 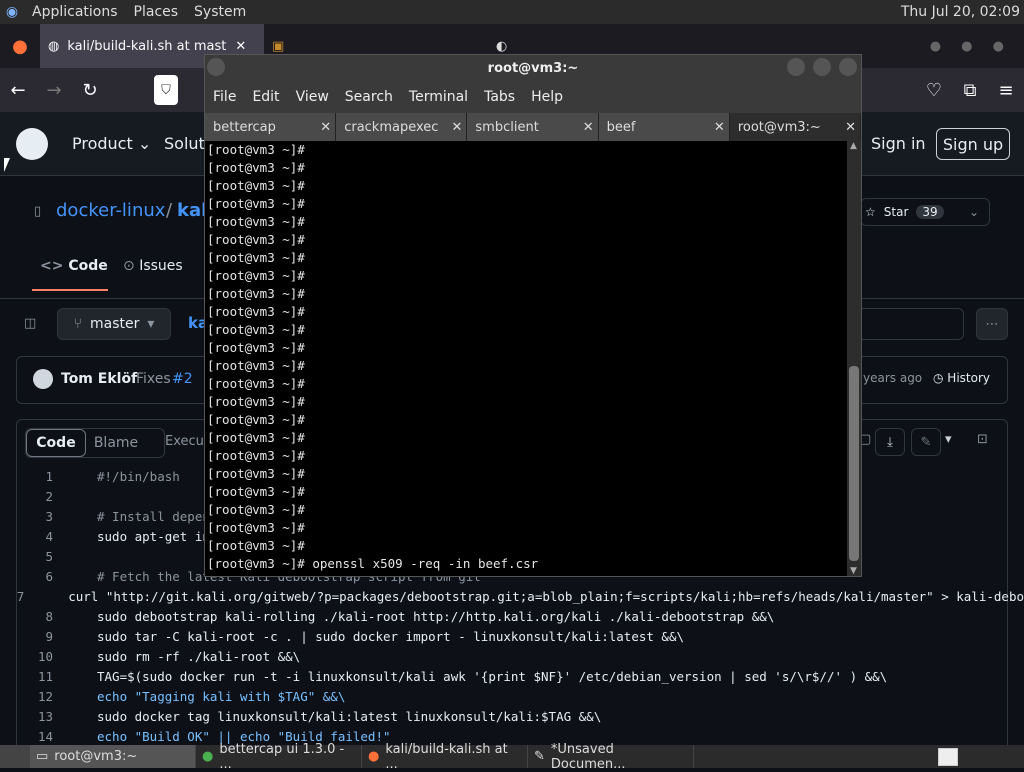 I want to click on terminal-tab: beef ✕, so click(x=664, y=127).